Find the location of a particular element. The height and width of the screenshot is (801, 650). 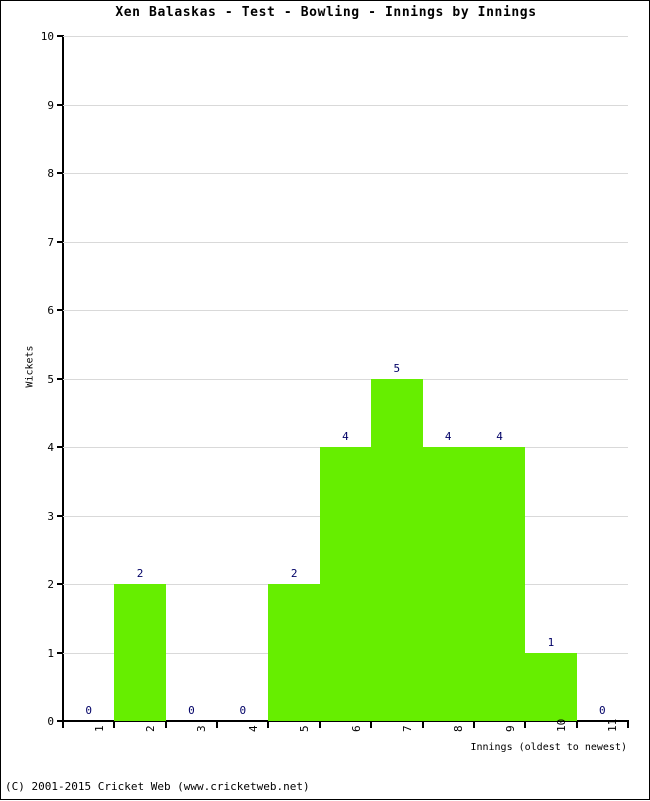

y-axis-tick-label: 0 is located at coordinates (50, 721).